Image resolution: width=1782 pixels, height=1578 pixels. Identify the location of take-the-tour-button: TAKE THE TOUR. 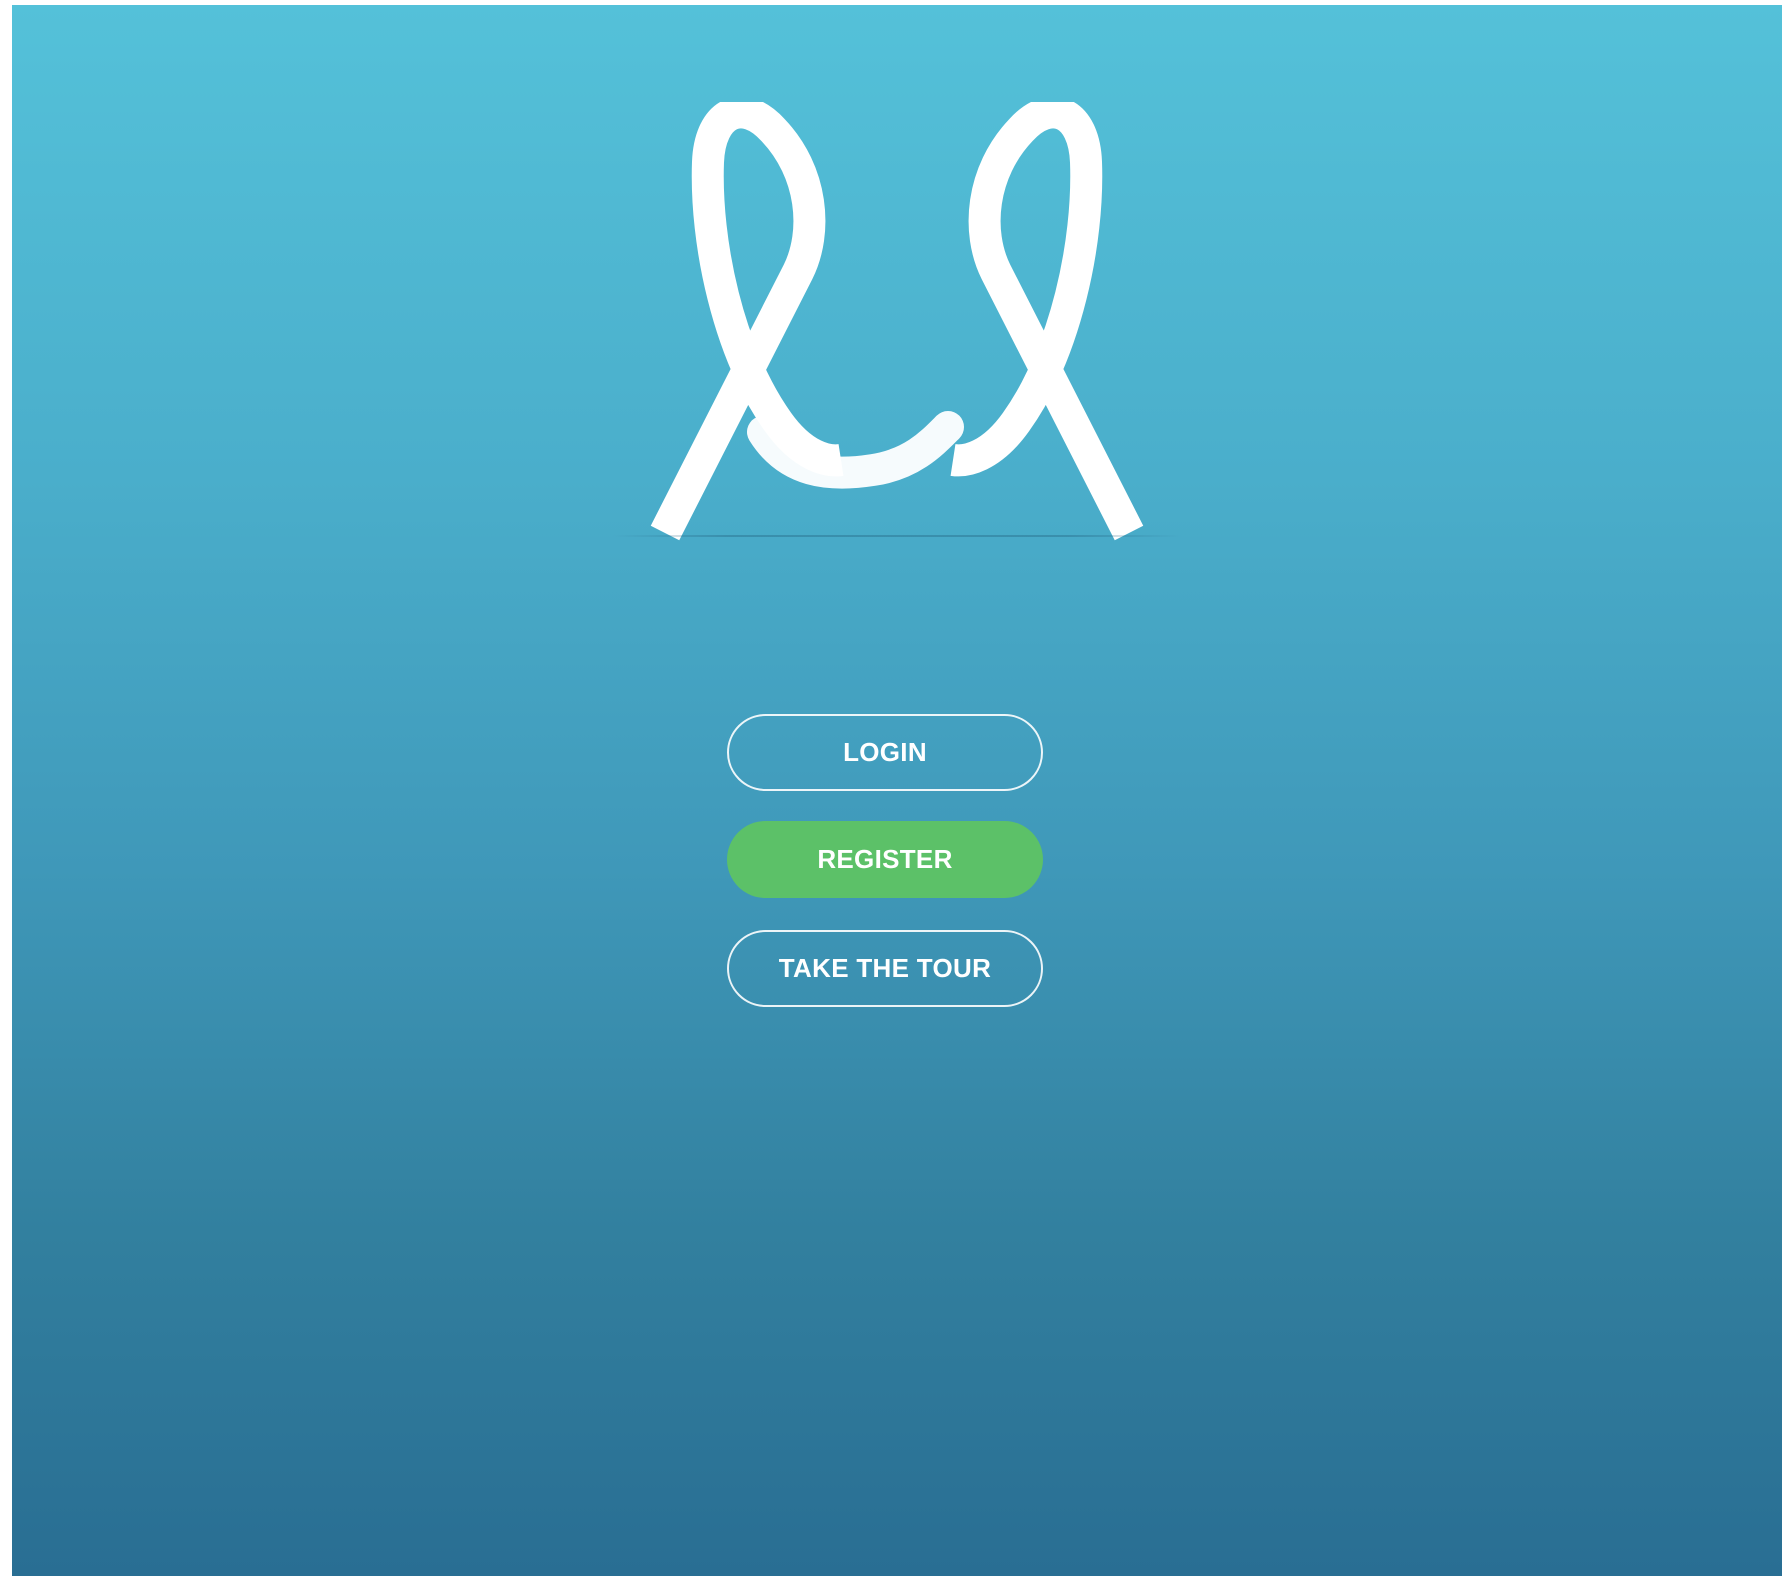
(885, 968).